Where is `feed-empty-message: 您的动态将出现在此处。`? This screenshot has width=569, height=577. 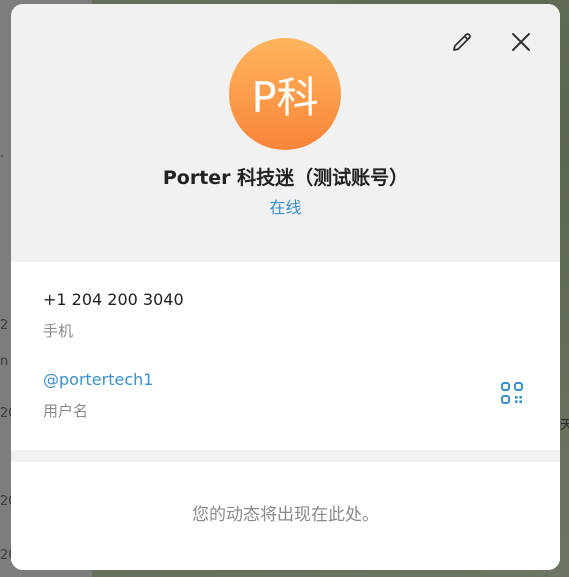
feed-empty-message: 您的动态将出现在此处。 is located at coordinates (285, 515).